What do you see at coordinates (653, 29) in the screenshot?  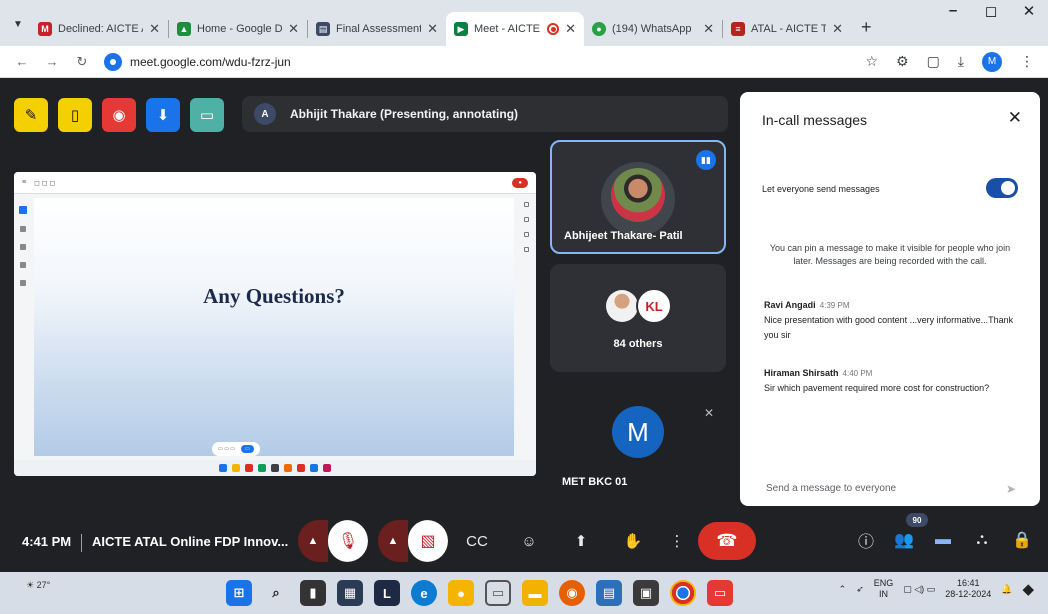 I see `browser-tab: ● (194) WhatsApp ✕` at bounding box center [653, 29].